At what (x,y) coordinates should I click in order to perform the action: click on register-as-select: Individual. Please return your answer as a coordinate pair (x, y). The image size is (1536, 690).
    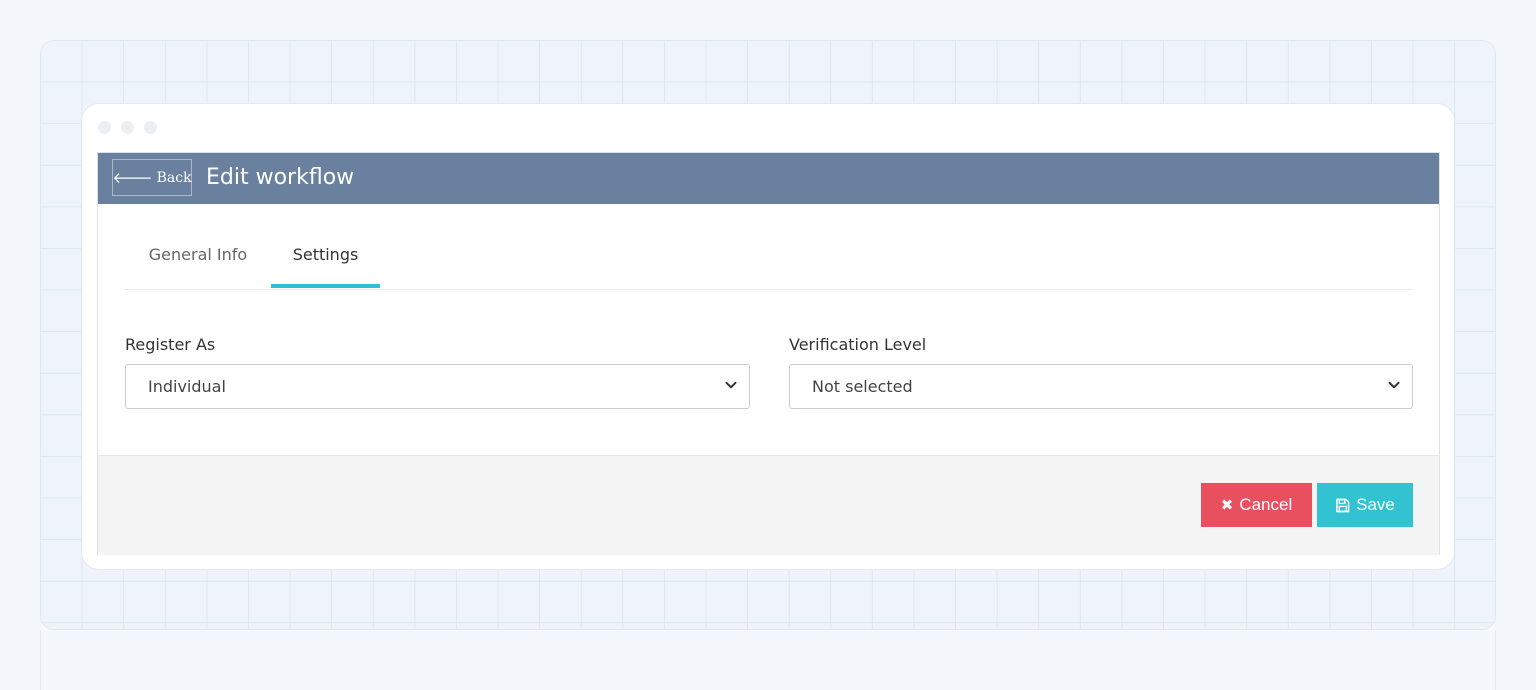
    Looking at the image, I should click on (437, 386).